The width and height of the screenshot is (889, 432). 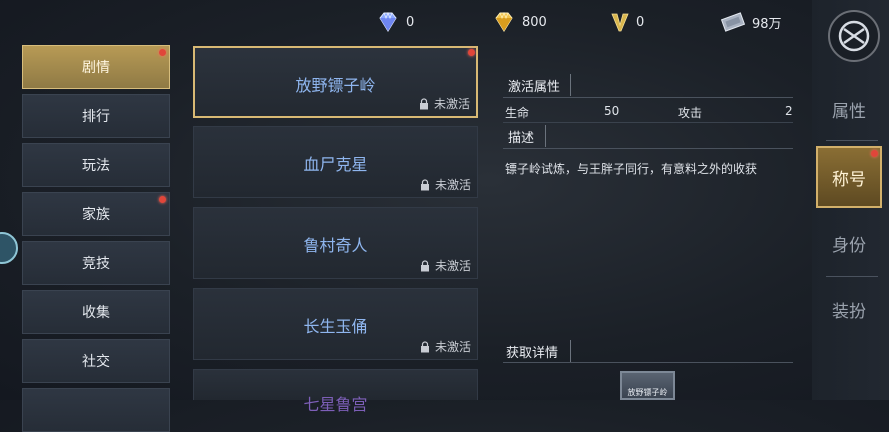 I want to click on section-title-description: 描述, so click(x=521, y=138).